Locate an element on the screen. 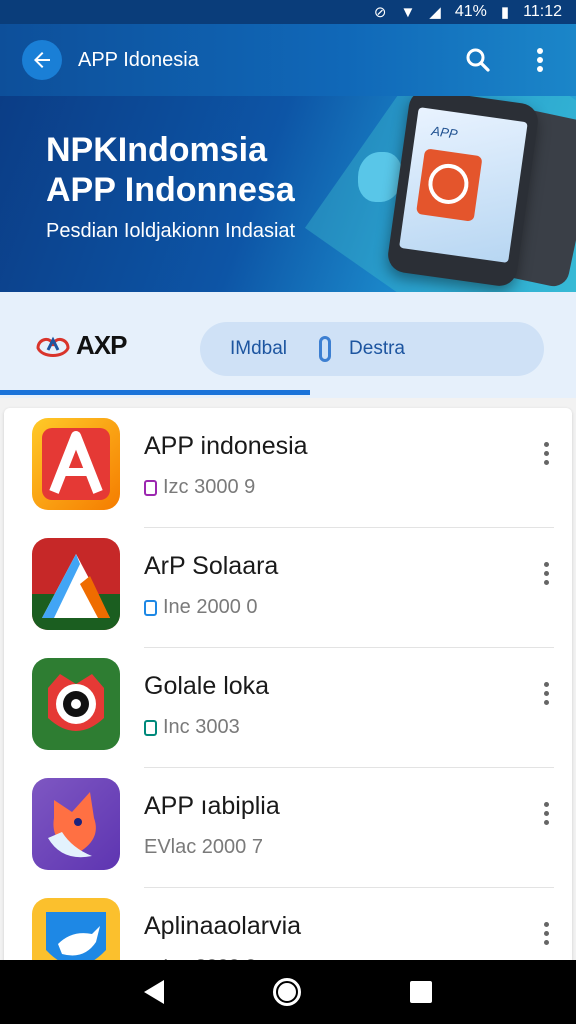  app-bar: APP Idonesia is located at coordinates (288, 60).